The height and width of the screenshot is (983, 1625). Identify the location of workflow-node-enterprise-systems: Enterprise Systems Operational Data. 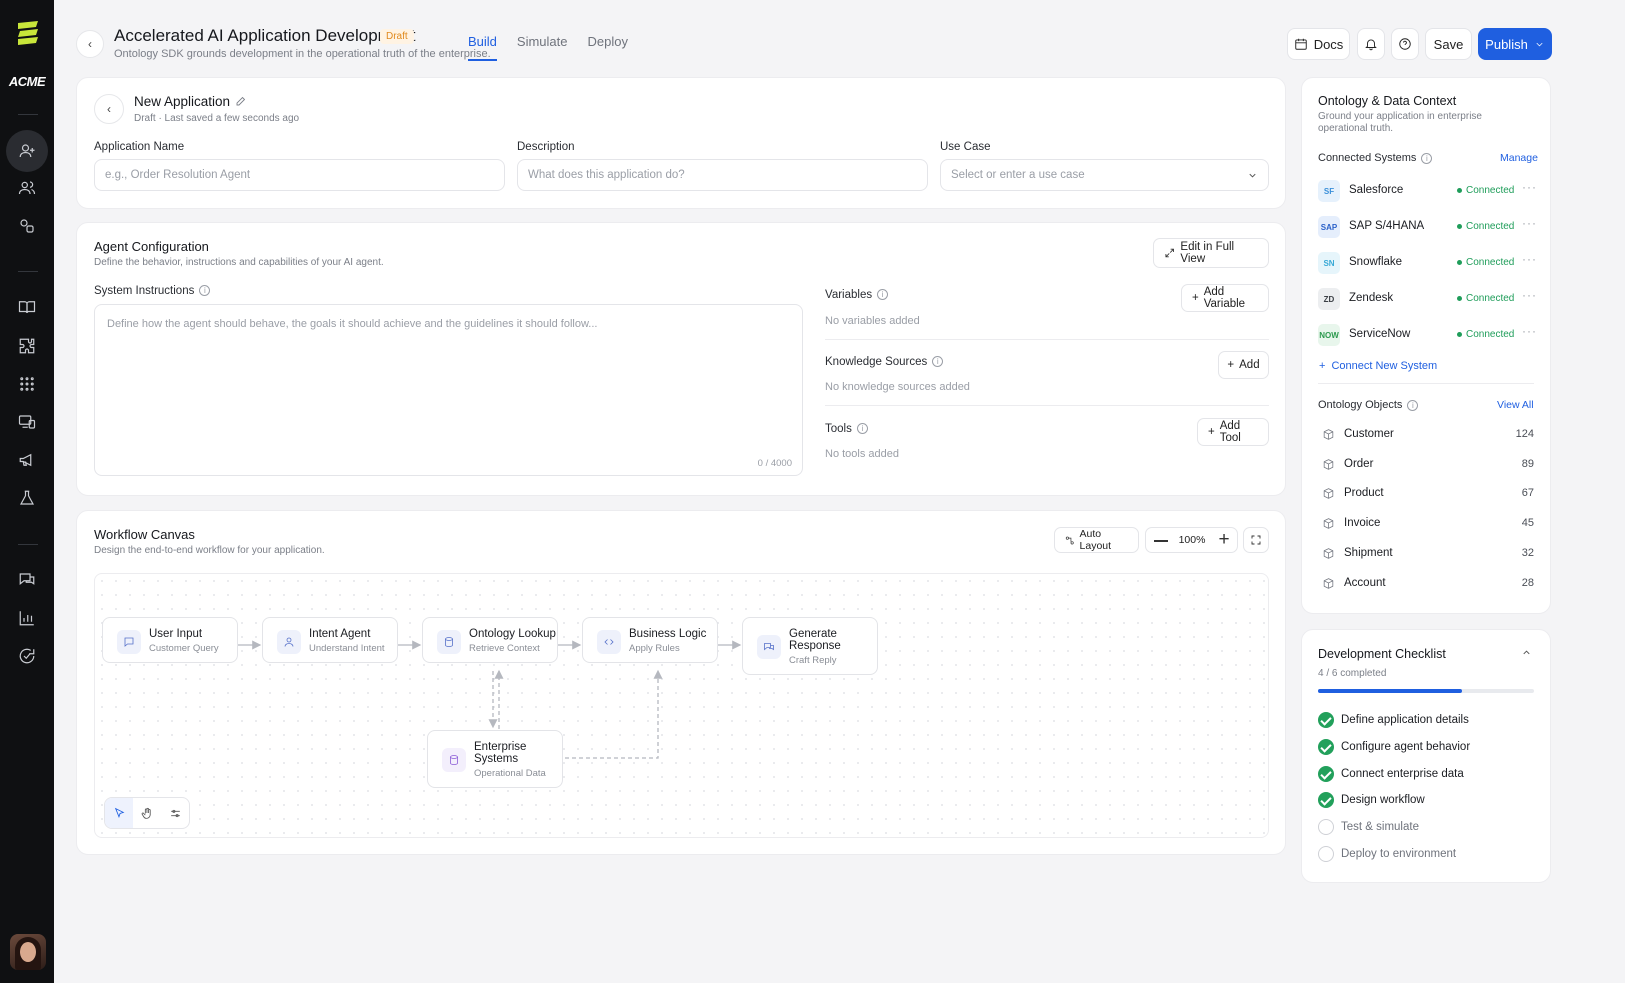
(495, 759).